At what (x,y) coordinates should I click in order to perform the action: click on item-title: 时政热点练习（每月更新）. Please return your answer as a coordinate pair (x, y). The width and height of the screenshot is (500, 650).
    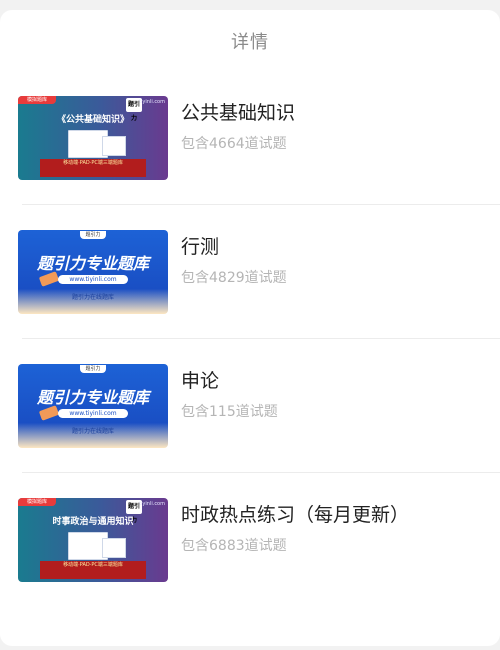
    Looking at the image, I should click on (295, 515).